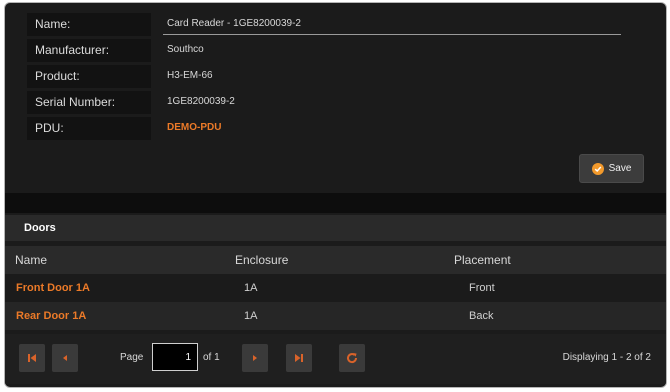  I want to click on first-page-icon, so click(32, 358).